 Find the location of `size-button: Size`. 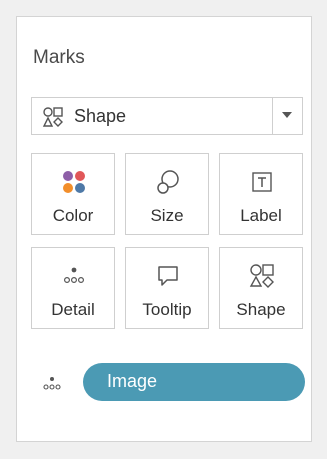

size-button: Size is located at coordinates (167, 194).